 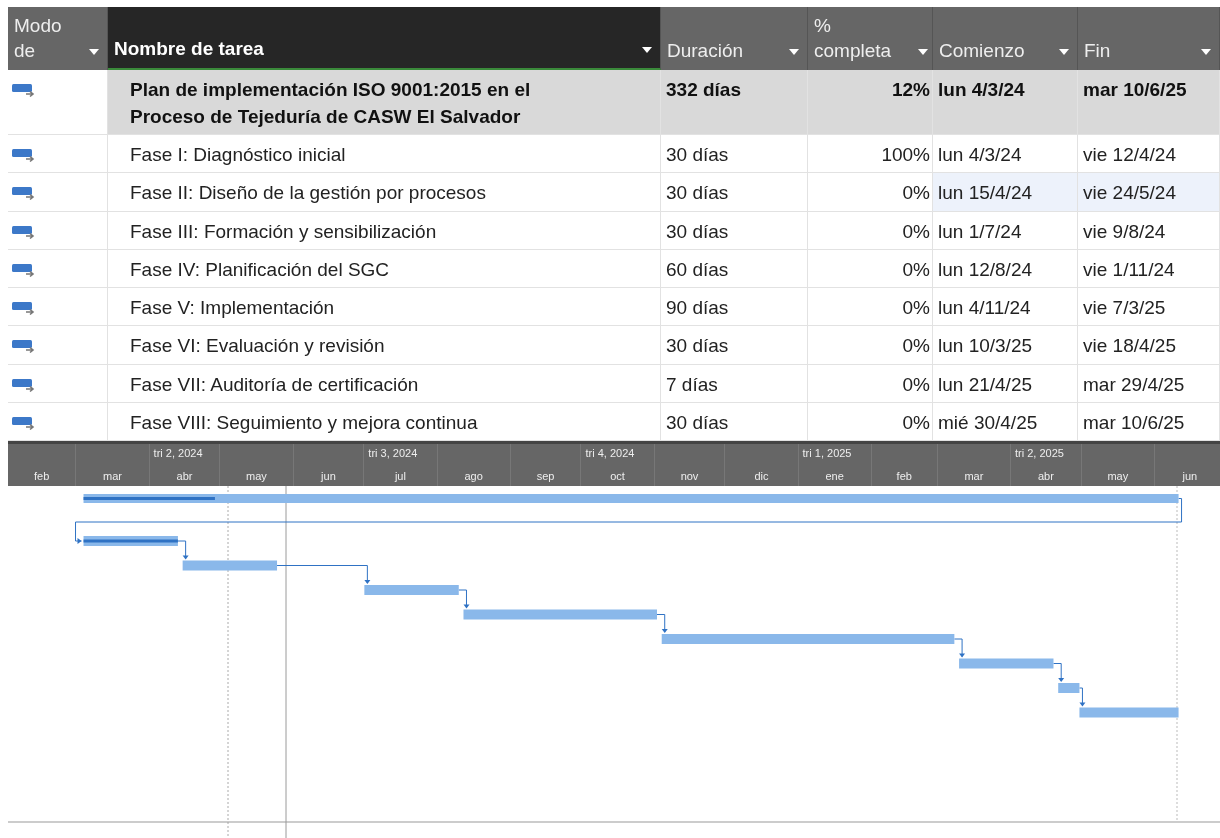 I want to click on table-cell: vie 7/3/25, so click(x=1149, y=307).